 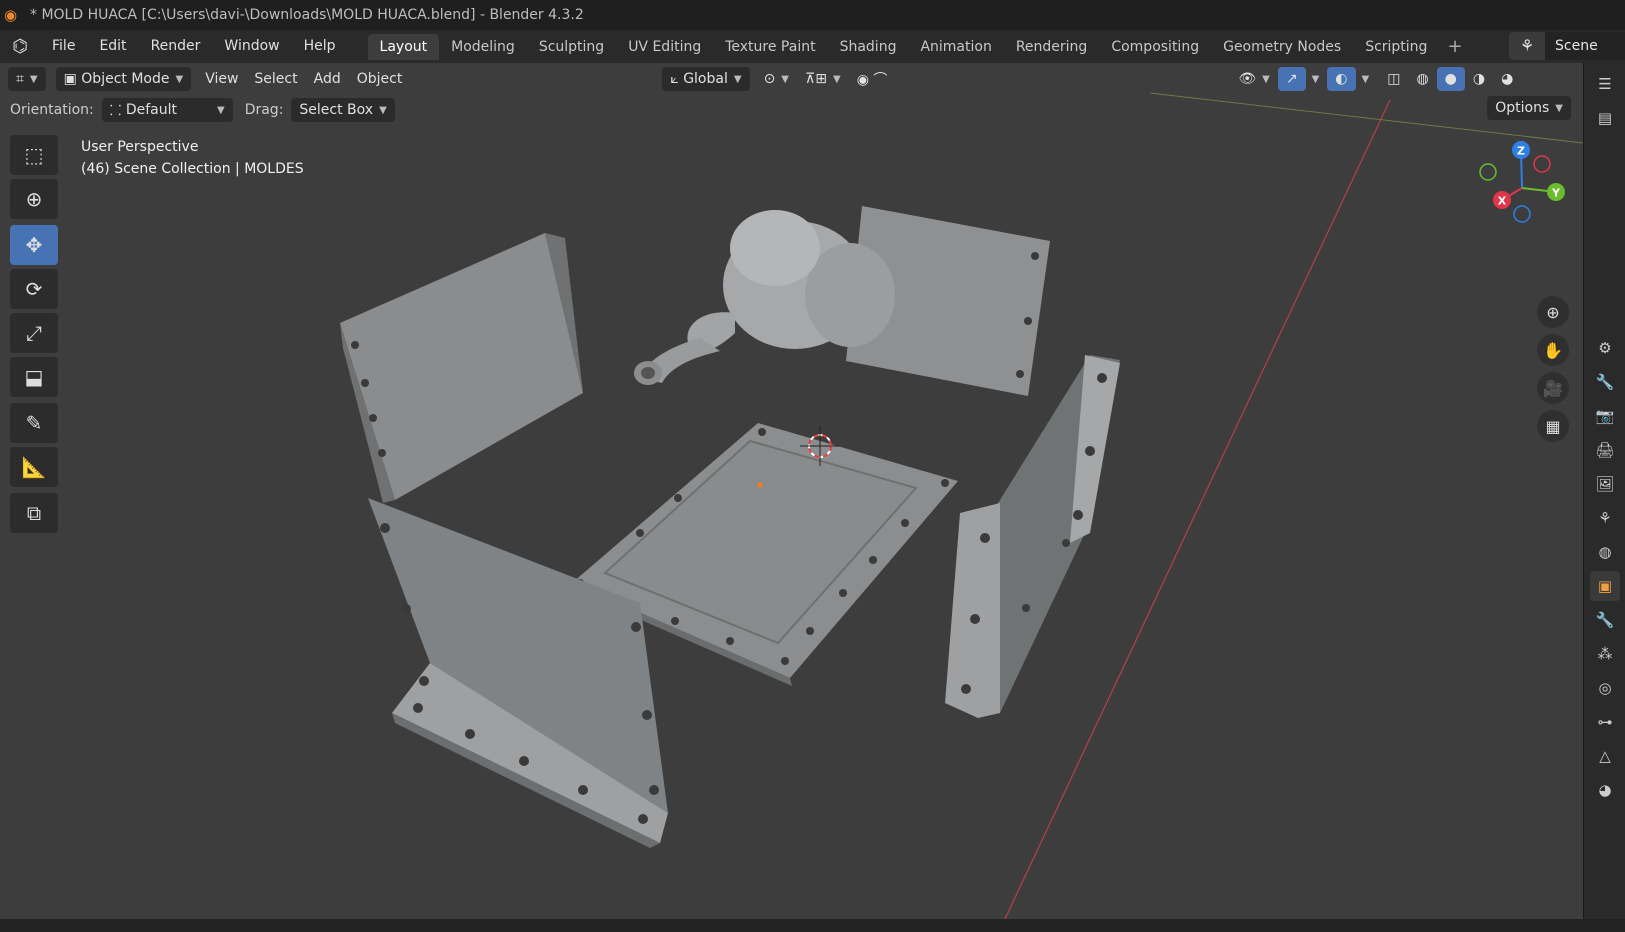 What do you see at coordinates (776, 79) in the screenshot?
I see `pivot-point-icon: ⊙ ▼` at bounding box center [776, 79].